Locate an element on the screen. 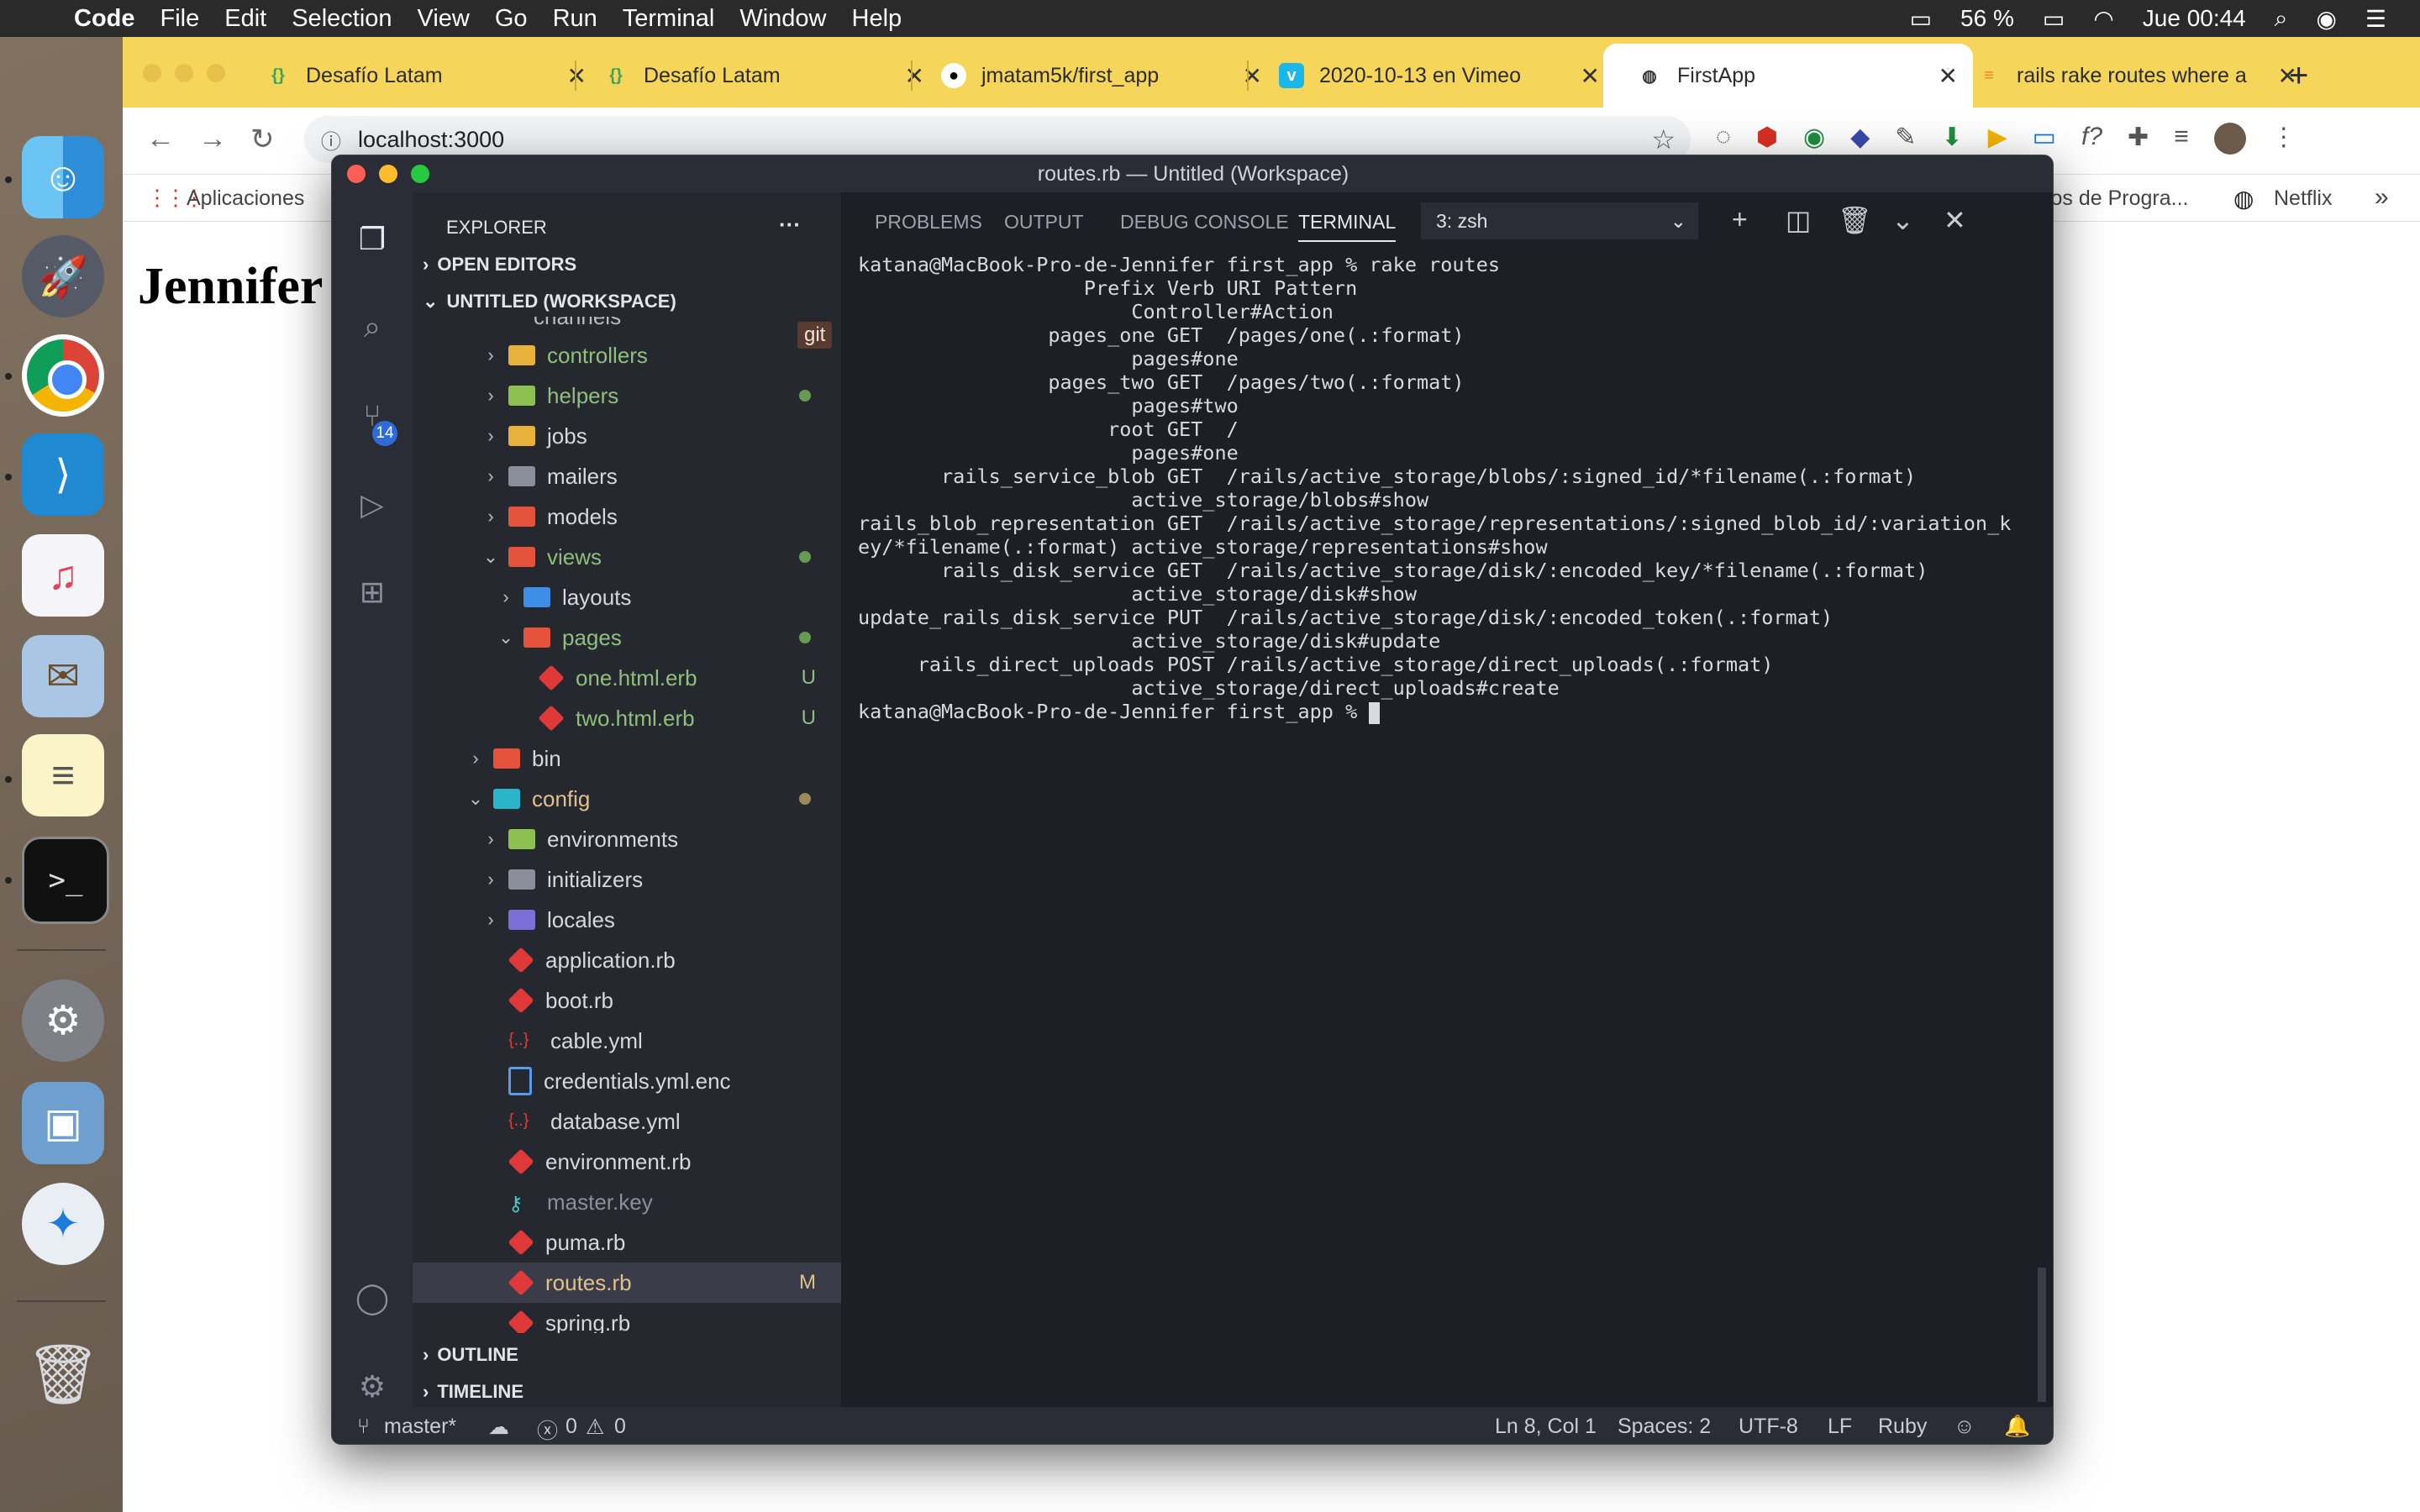  eyedropper-icon: ✎ is located at coordinates (1906, 139).